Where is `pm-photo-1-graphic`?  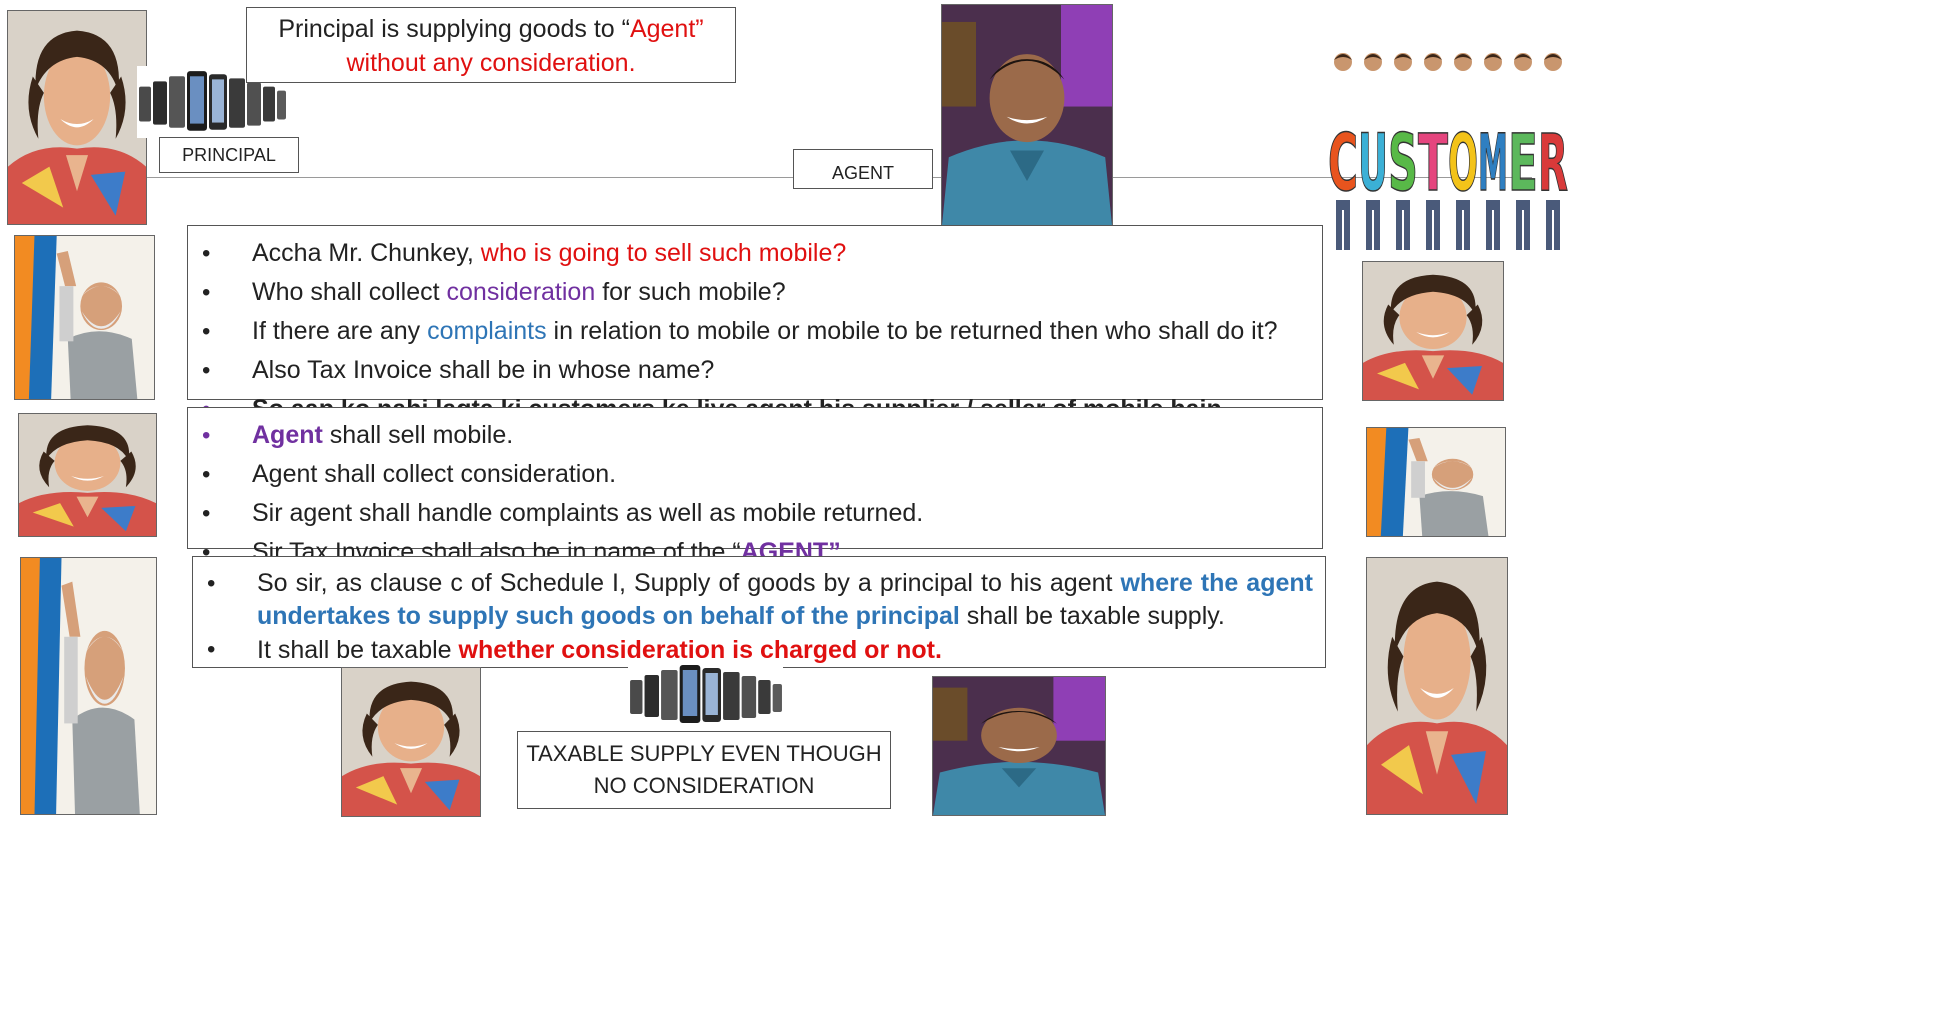
pm-photo-1-graphic is located at coordinates (84, 317).